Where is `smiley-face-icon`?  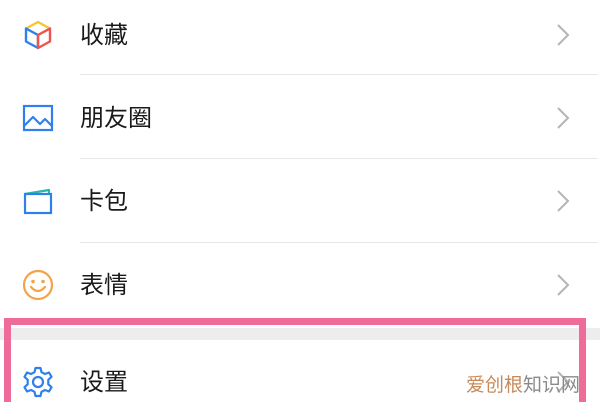 smiley-face-icon is located at coordinates (38, 285).